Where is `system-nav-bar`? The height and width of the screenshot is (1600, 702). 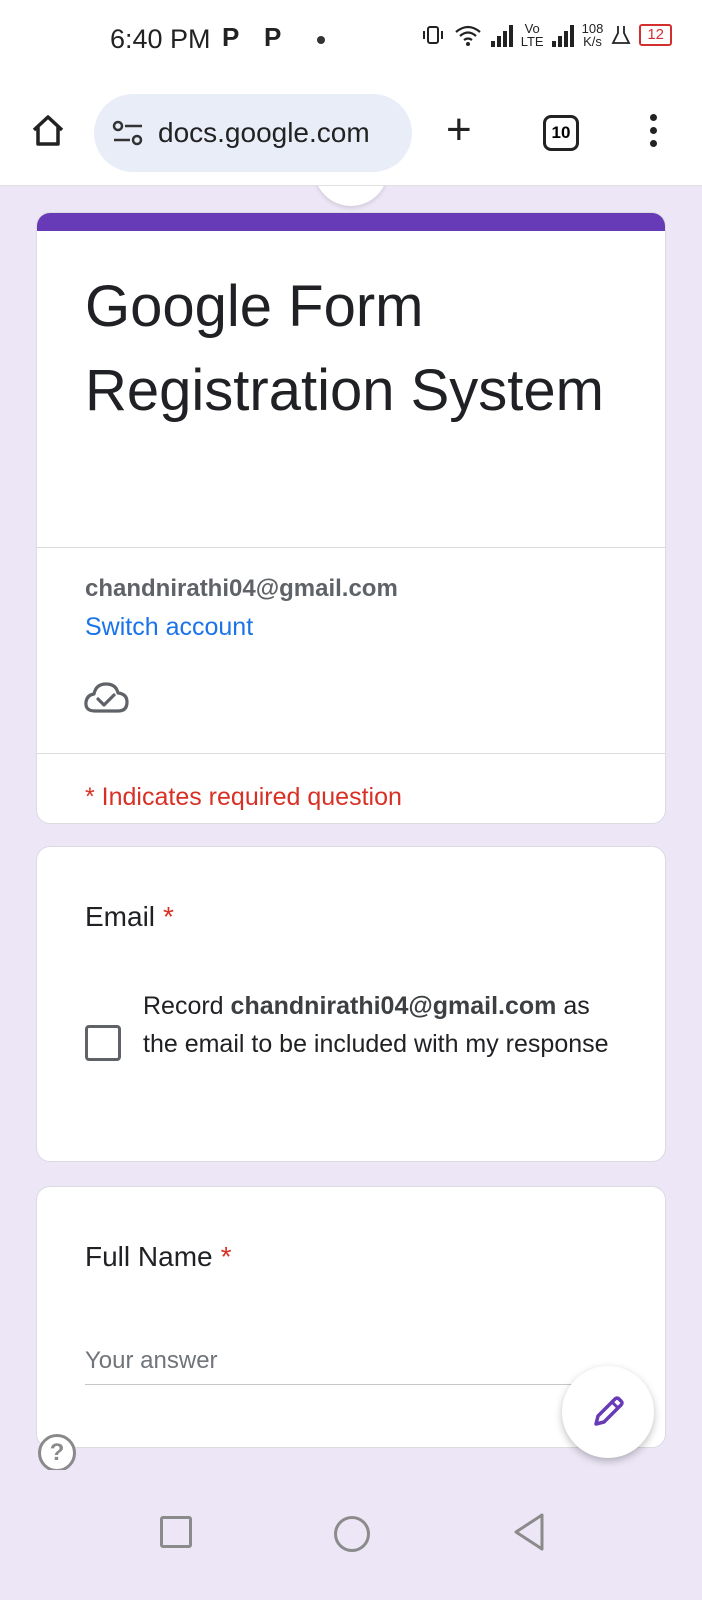
system-nav-bar is located at coordinates (351, 1535).